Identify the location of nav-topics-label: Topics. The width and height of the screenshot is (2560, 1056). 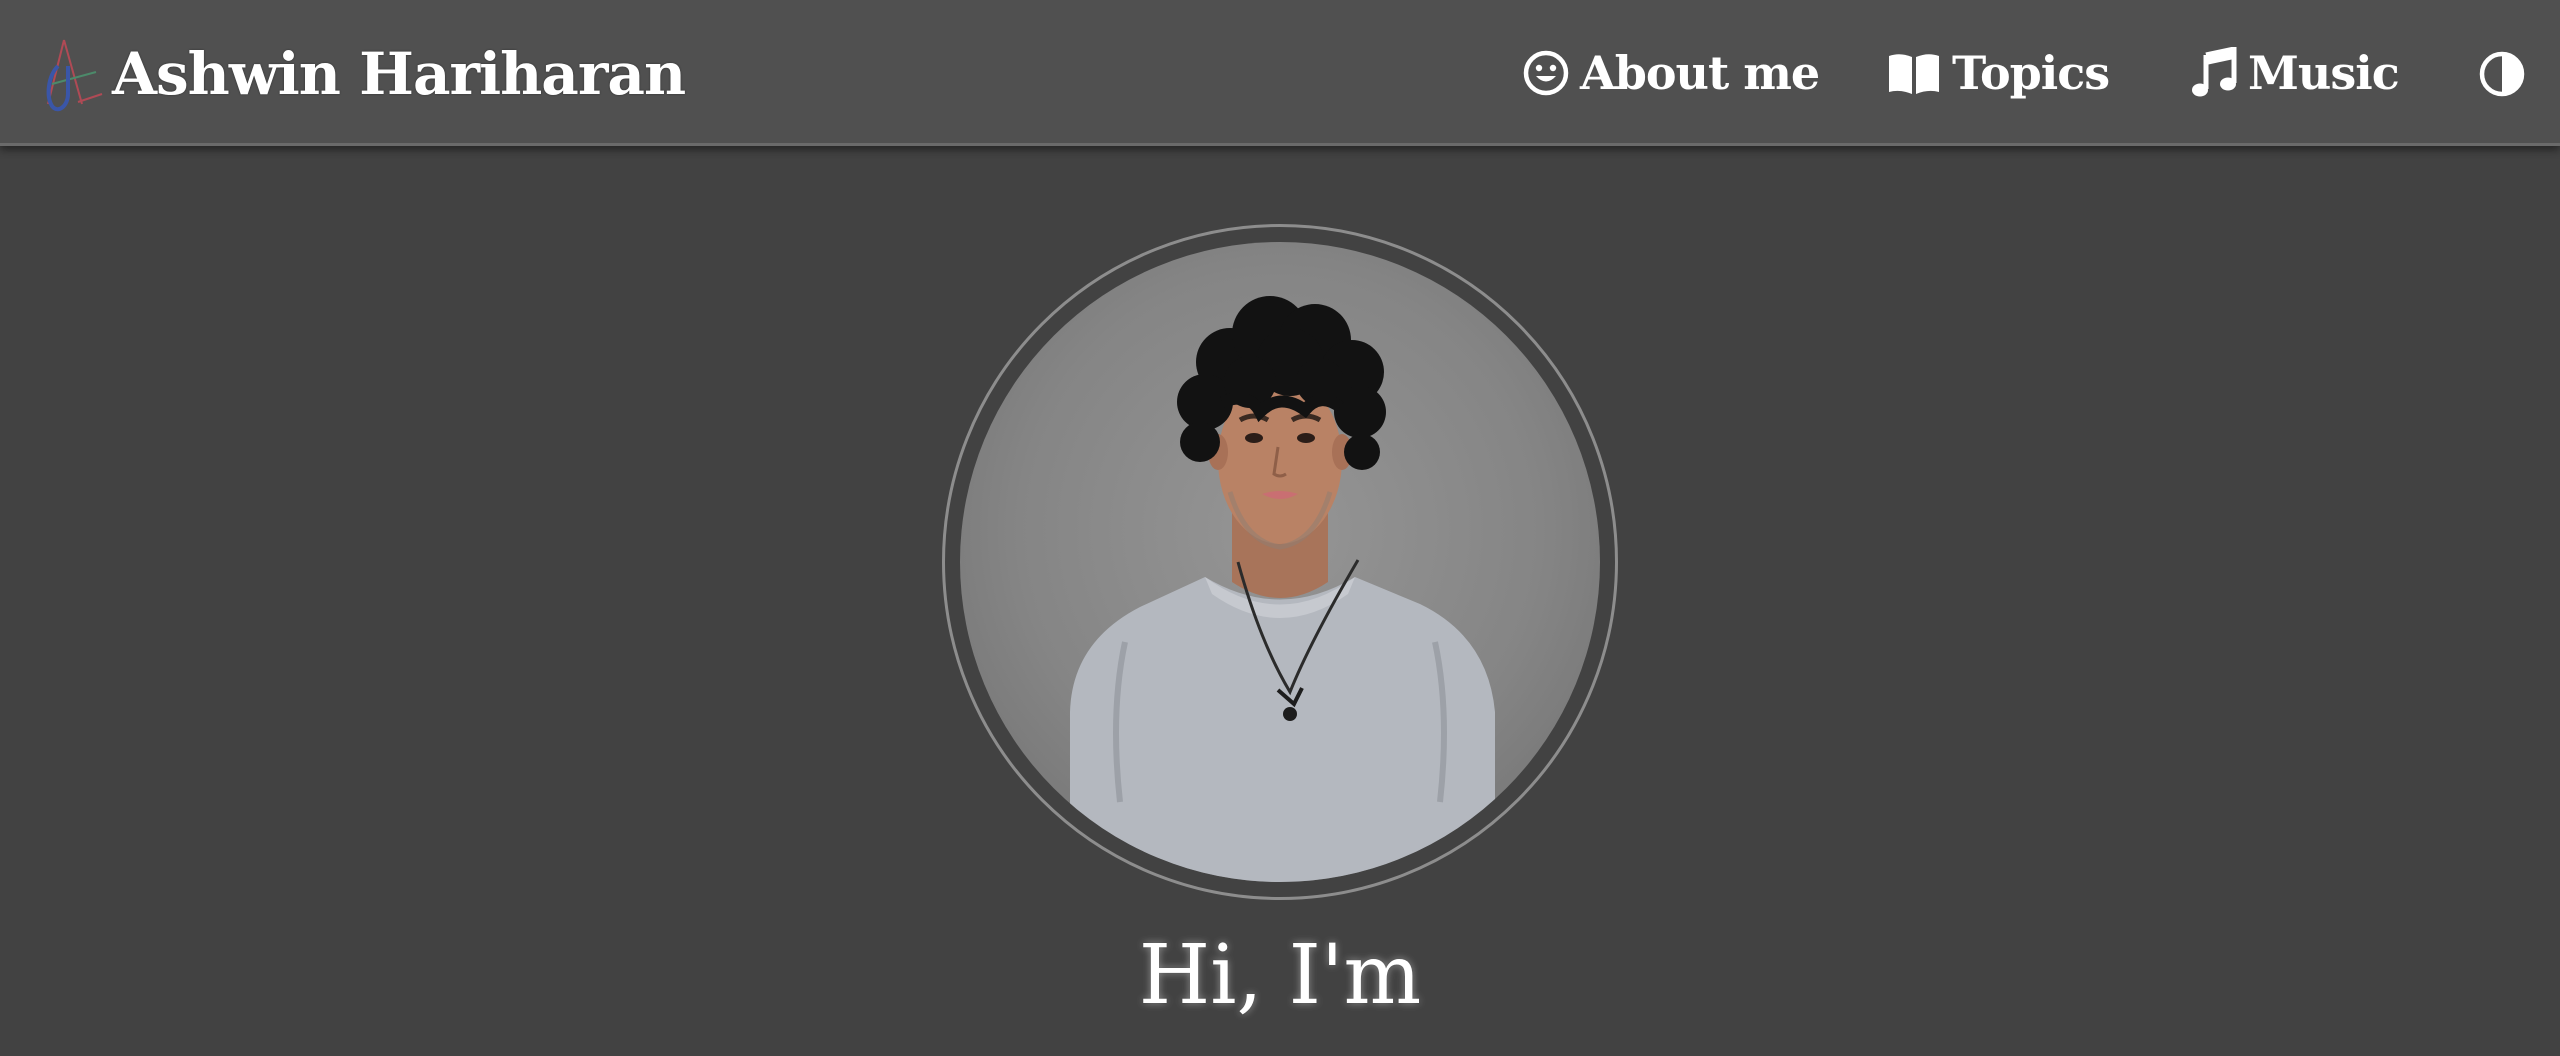
(2031, 73).